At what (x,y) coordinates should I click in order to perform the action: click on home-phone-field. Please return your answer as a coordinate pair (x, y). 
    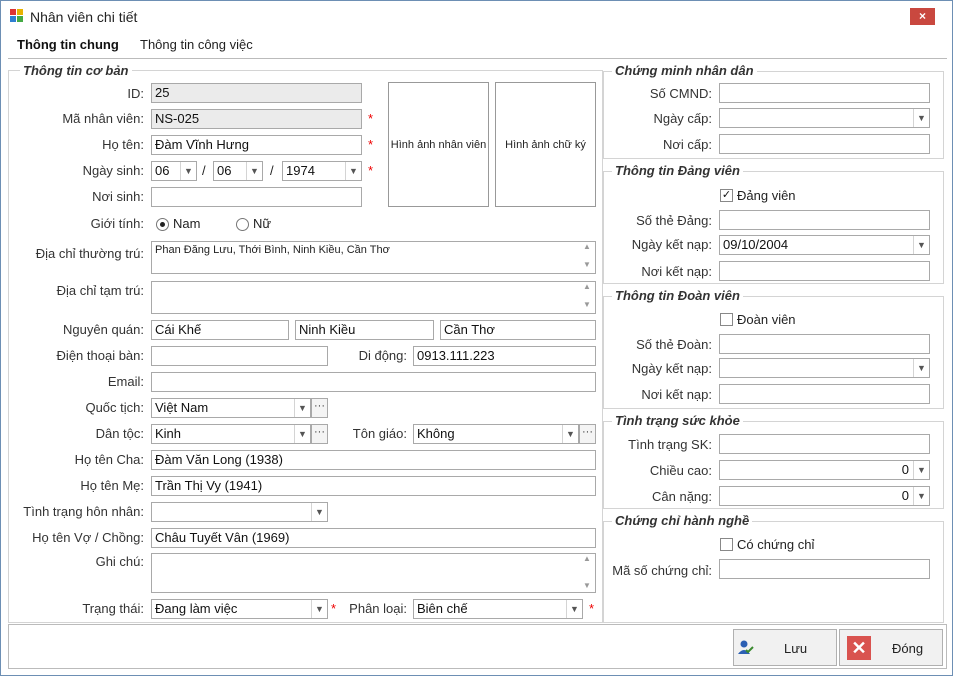
    Looking at the image, I should click on (239, 356).